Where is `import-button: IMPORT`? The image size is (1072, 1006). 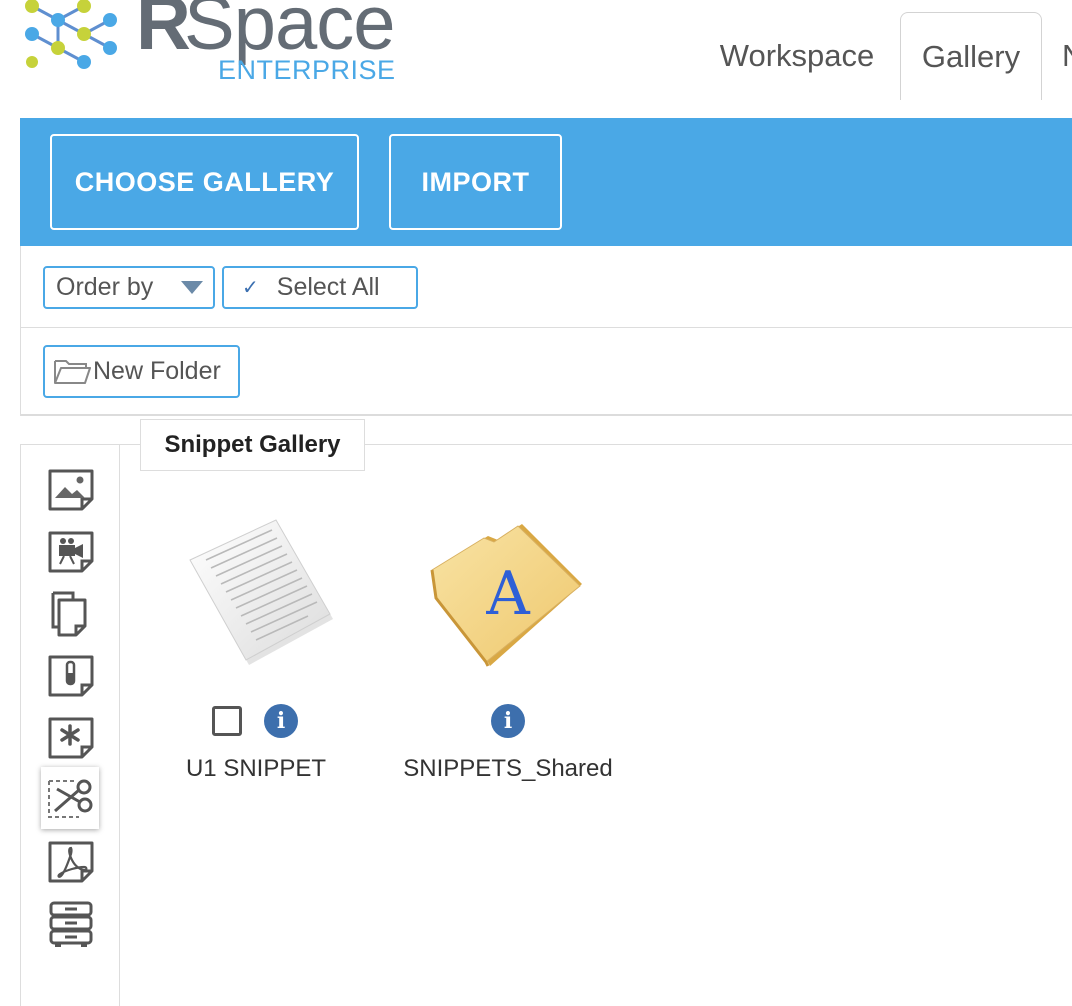 import-button: IMPORT is located at coordinates (475, 182).